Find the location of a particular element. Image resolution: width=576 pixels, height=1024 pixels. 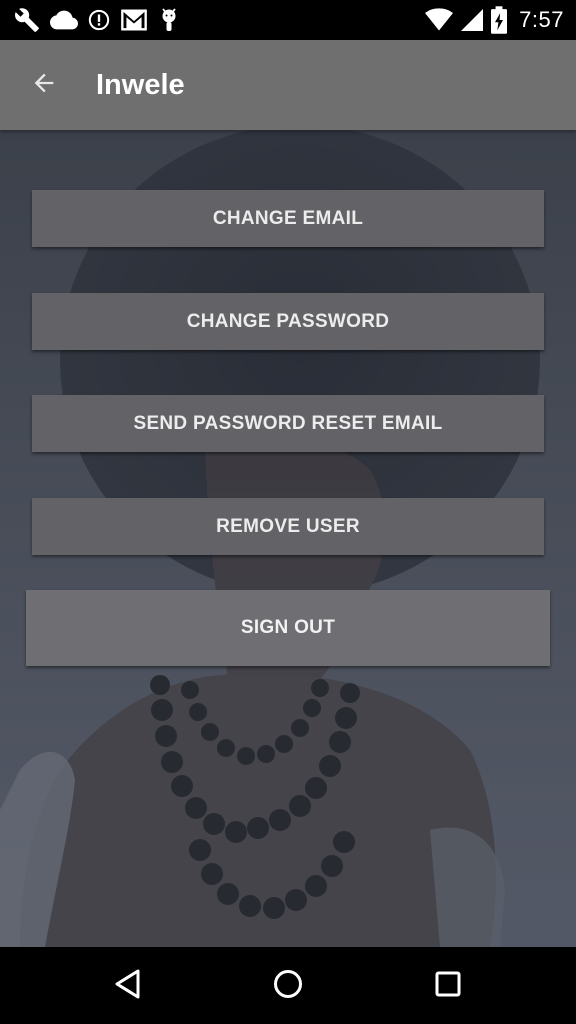

change-email-button: CHANGE EMAIL is located at coordinates (288, 218).